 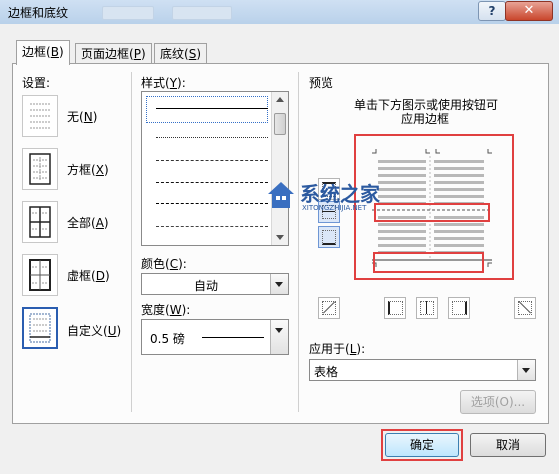 What do you see at coordinates (459, 308) in the screenshot?
I see `right-border-button` at bounding box center [459, 308].